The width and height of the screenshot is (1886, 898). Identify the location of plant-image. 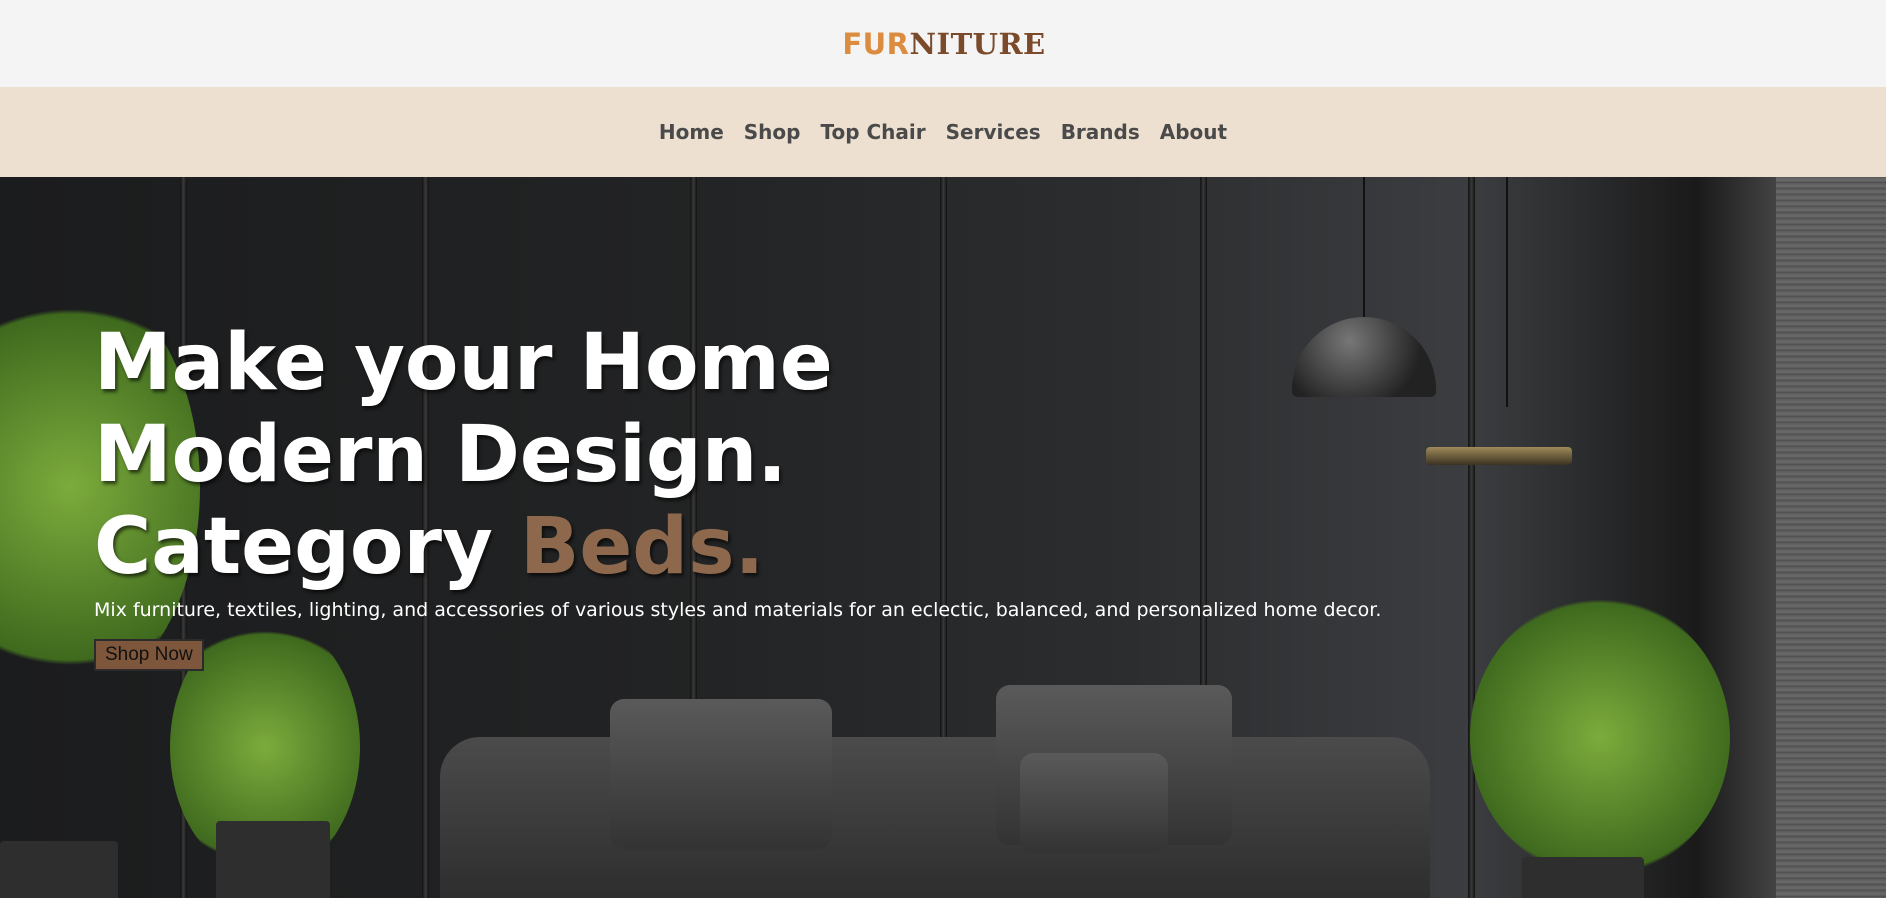
(1600, 737).